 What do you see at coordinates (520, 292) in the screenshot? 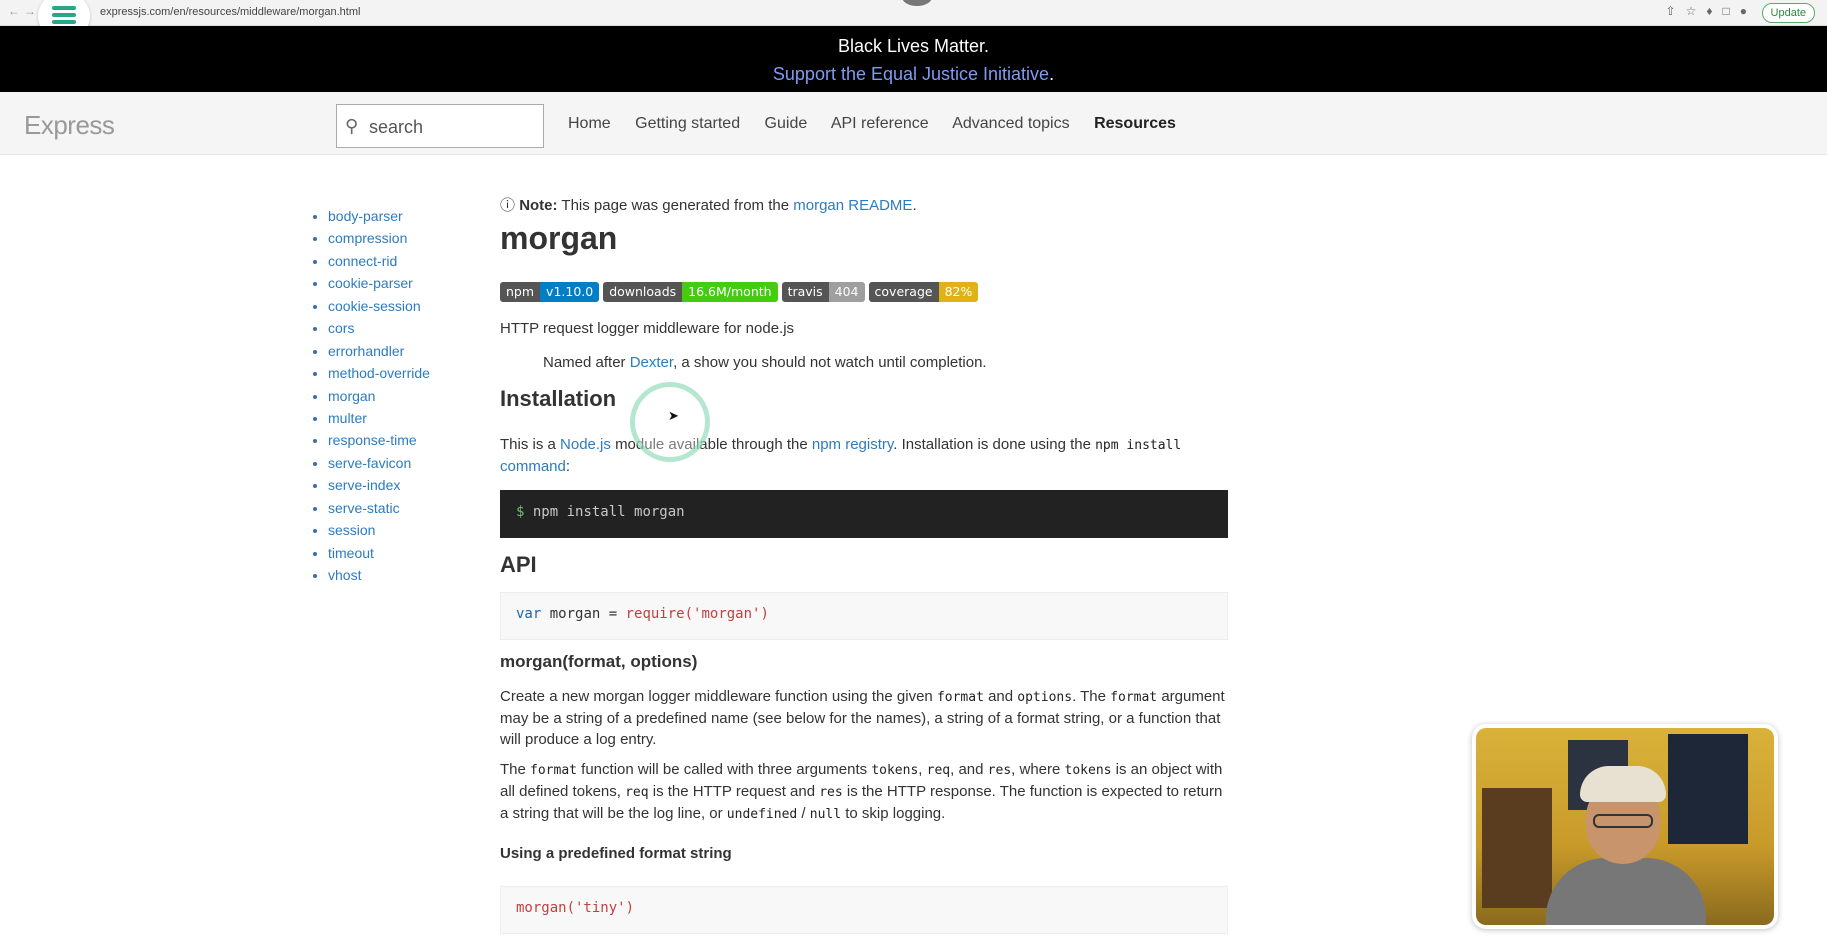
I see `badge-key: npm` at bounding box center [520, 292].